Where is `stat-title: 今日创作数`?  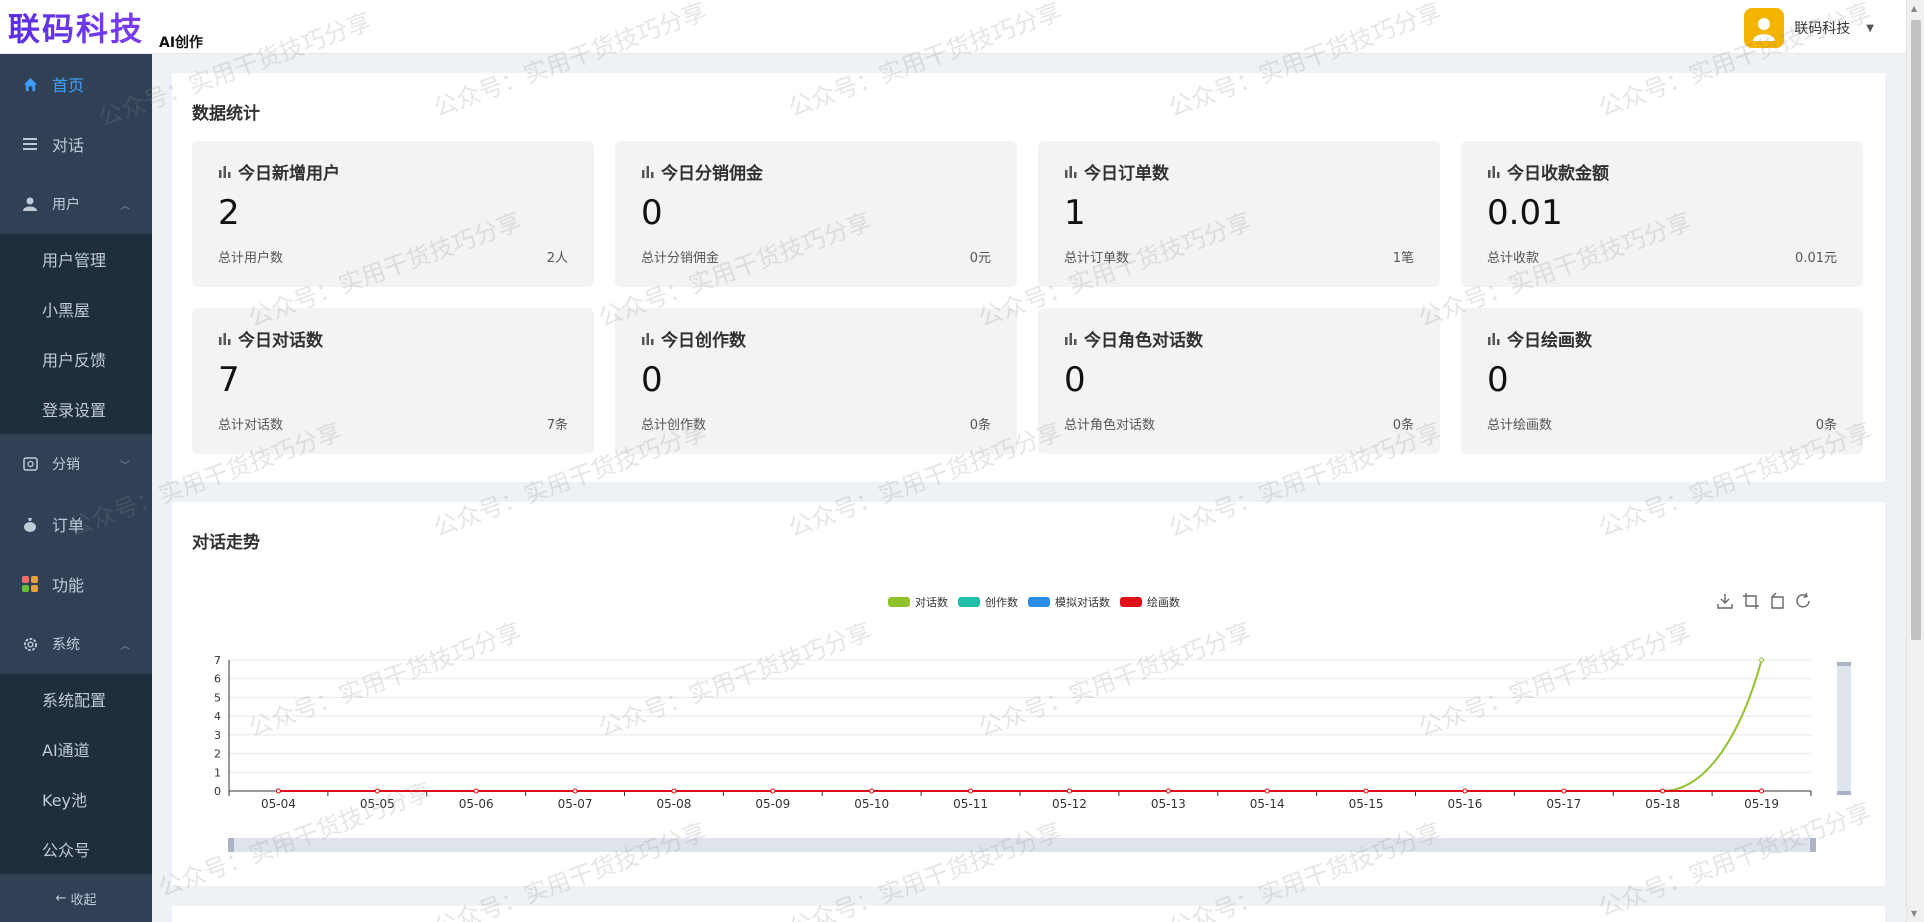 stat-title: 今日创作数 is located at coordinates (693, 338).